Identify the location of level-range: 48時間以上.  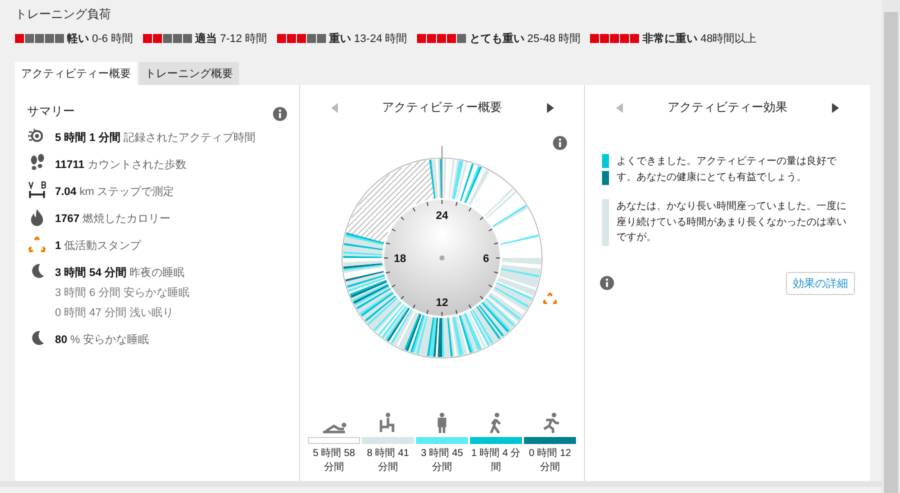
(728, 39).